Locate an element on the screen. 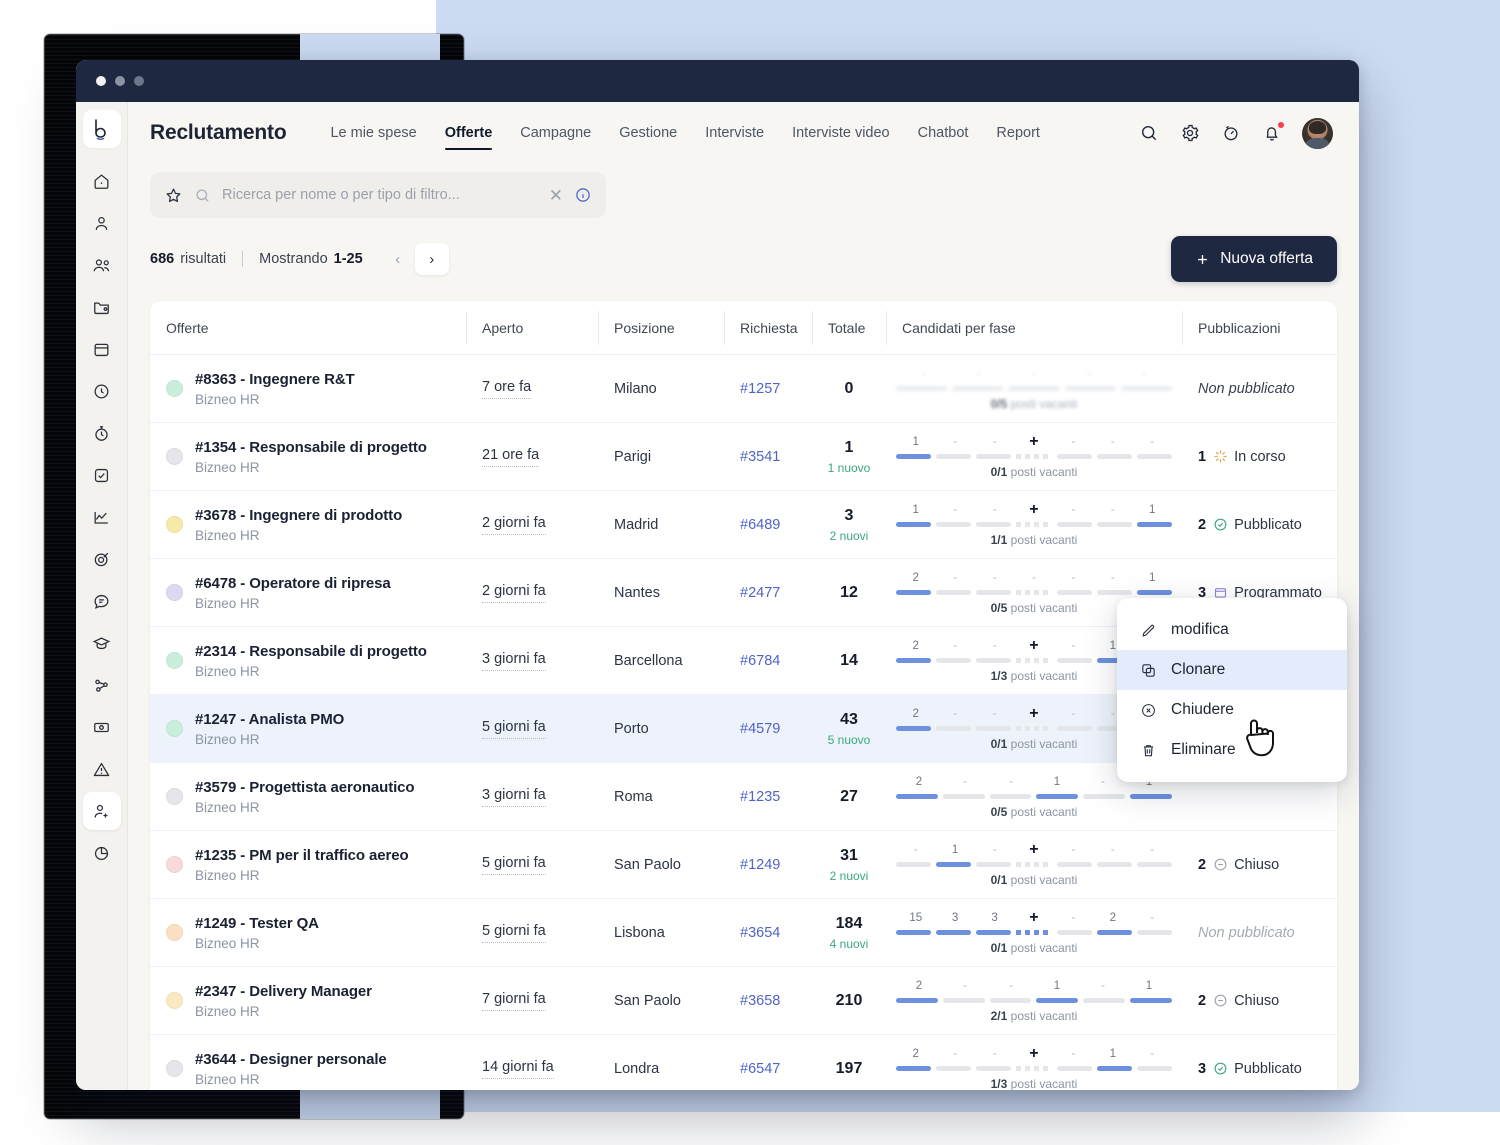  tab-gestione: Gestione is located at coordinates (648, 133).